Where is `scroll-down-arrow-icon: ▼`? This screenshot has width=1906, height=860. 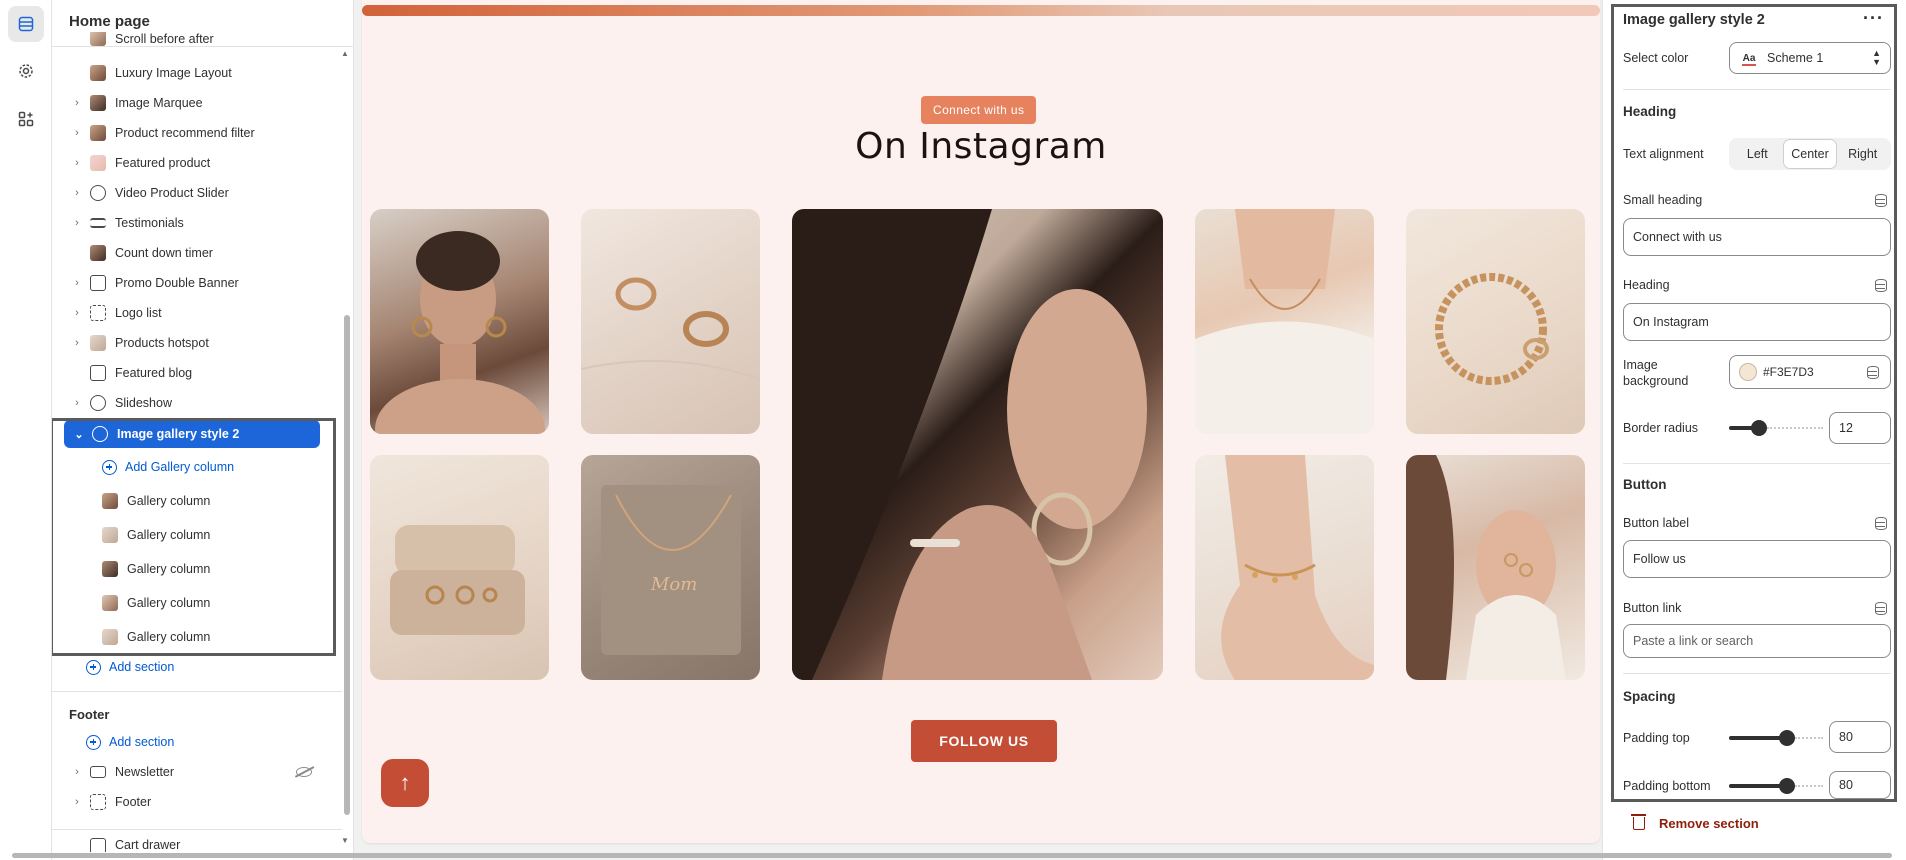
scroll-down-arrow-icon: ▼ is located at coordinates (345, 840).